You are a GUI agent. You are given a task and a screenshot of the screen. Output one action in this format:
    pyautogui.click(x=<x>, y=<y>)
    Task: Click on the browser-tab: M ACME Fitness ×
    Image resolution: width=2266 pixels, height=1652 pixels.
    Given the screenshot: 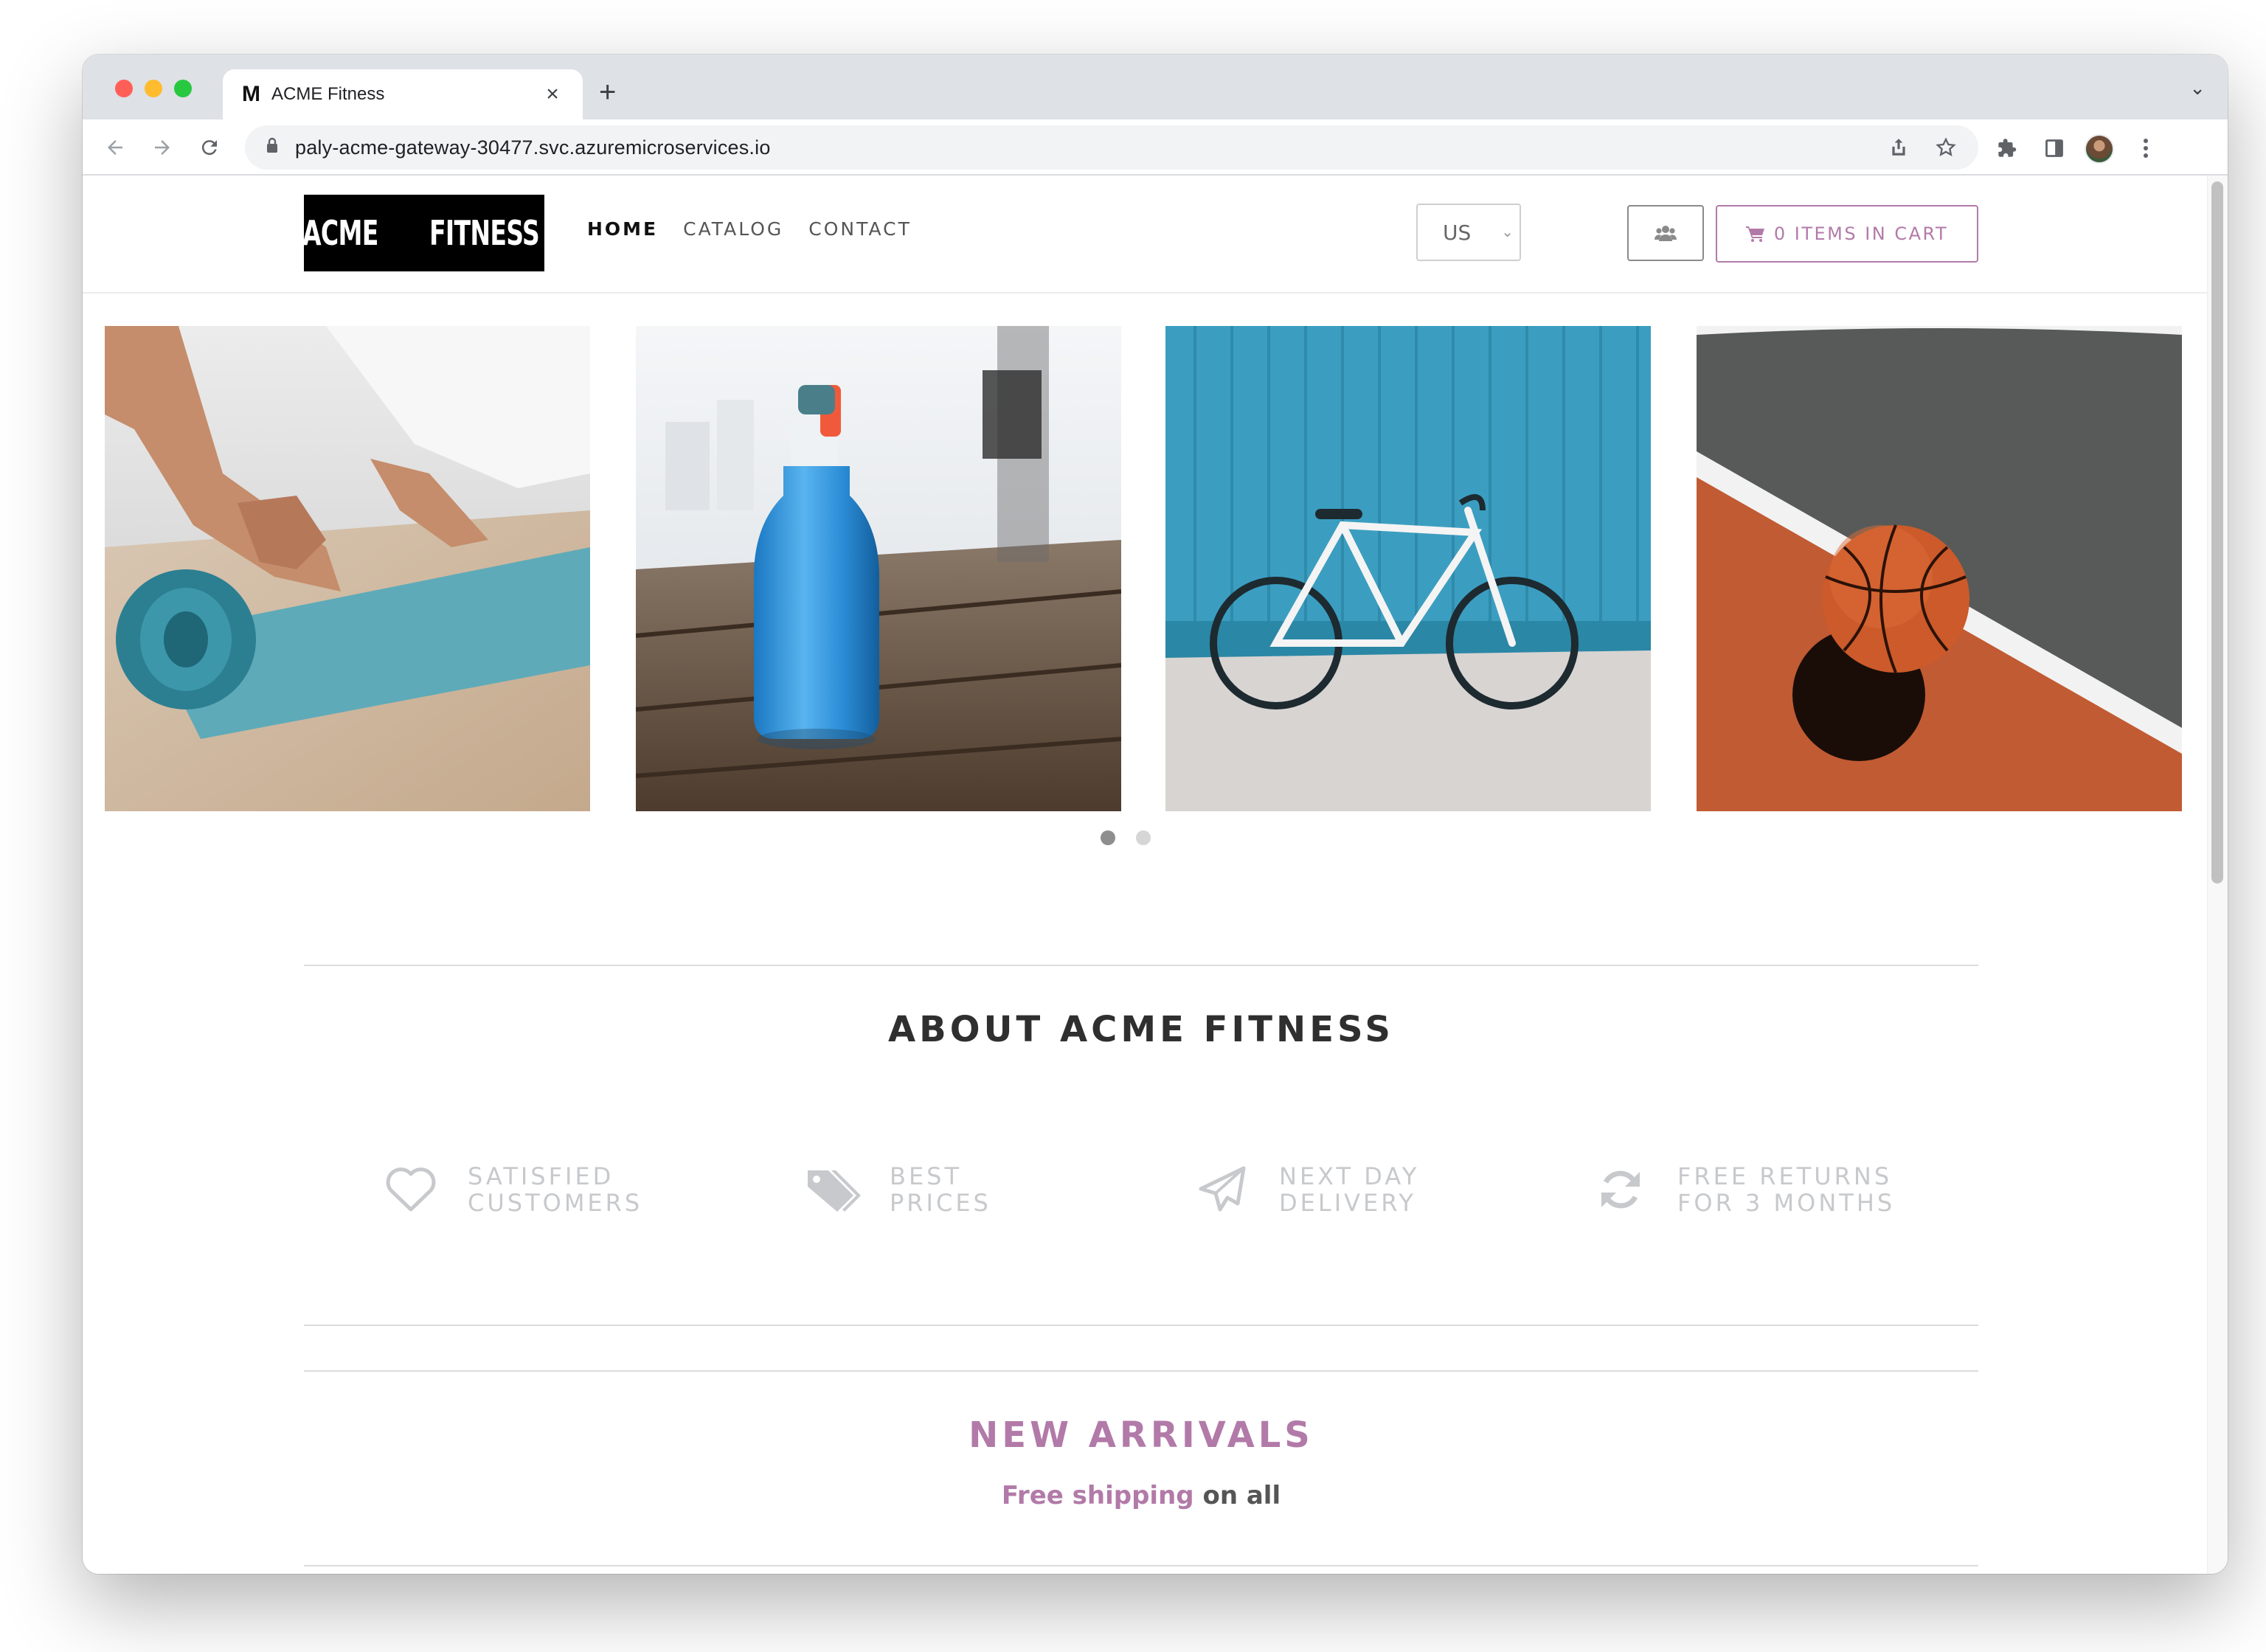 What is the action you would take?
    pyautogui.click(x=403, y=94)
    